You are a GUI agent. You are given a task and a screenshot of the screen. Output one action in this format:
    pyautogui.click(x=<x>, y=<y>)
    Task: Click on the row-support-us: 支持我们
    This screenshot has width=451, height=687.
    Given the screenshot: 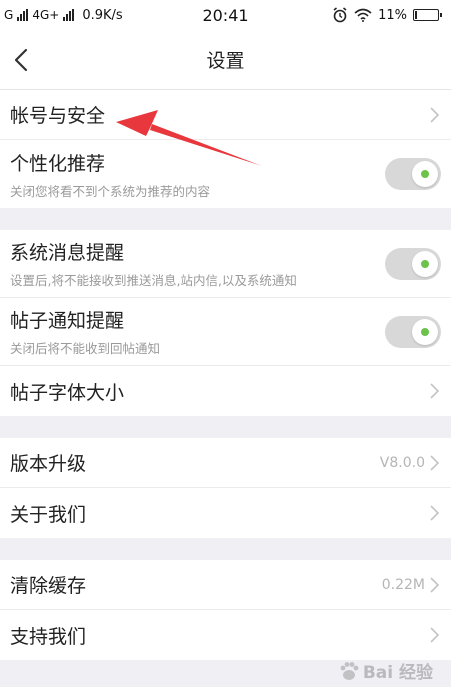 What is the action you would take?
    pyautogui.click(x=225, y=635)
    